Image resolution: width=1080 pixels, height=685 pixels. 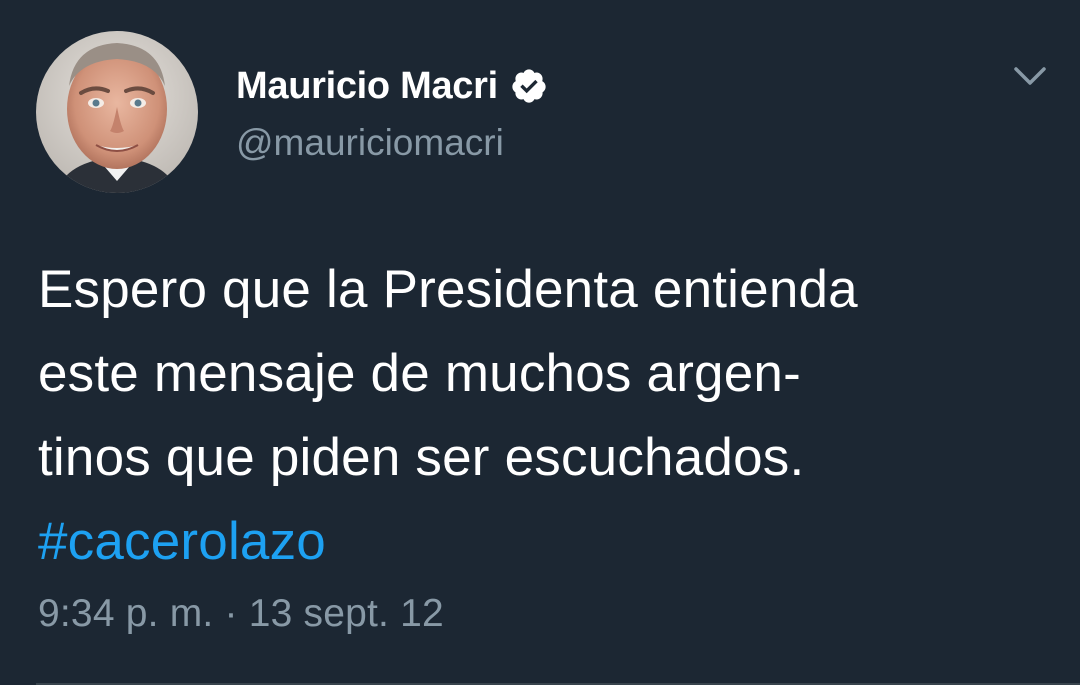 I want to click on chevron-down-icon, so click(x=1030, y=76).